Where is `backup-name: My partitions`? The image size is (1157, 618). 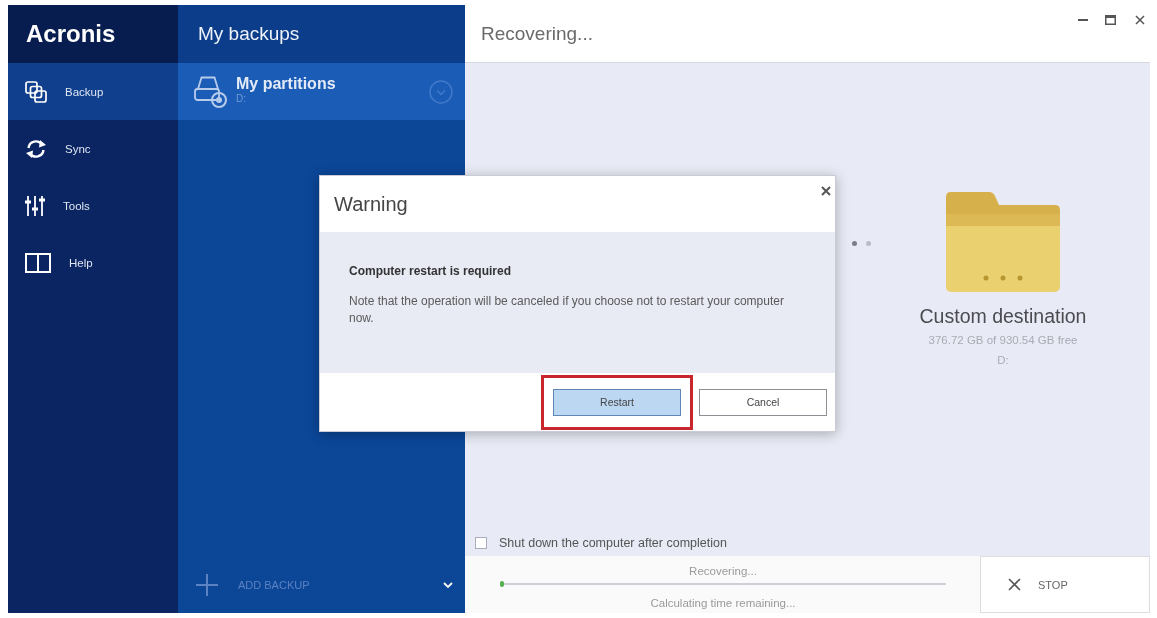 backup-name: My partitions is located at coordinates (286, 83).